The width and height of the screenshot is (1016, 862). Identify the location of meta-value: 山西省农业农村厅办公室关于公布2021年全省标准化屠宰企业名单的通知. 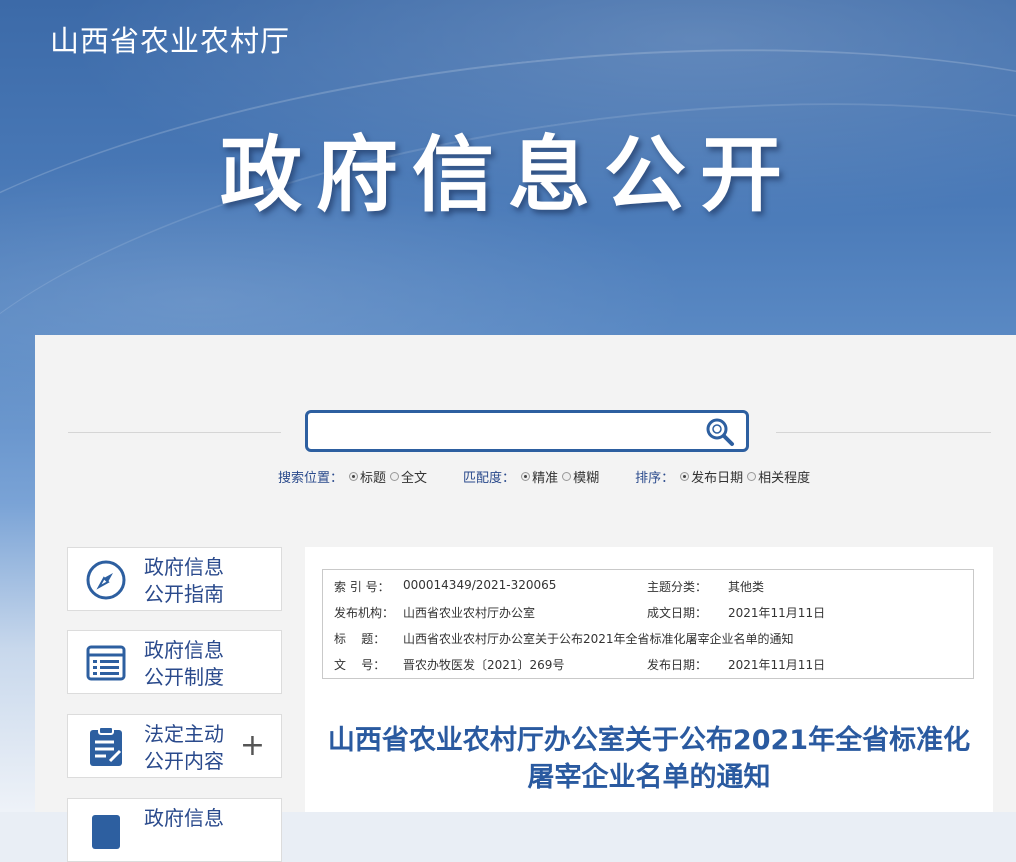
(598, 639).